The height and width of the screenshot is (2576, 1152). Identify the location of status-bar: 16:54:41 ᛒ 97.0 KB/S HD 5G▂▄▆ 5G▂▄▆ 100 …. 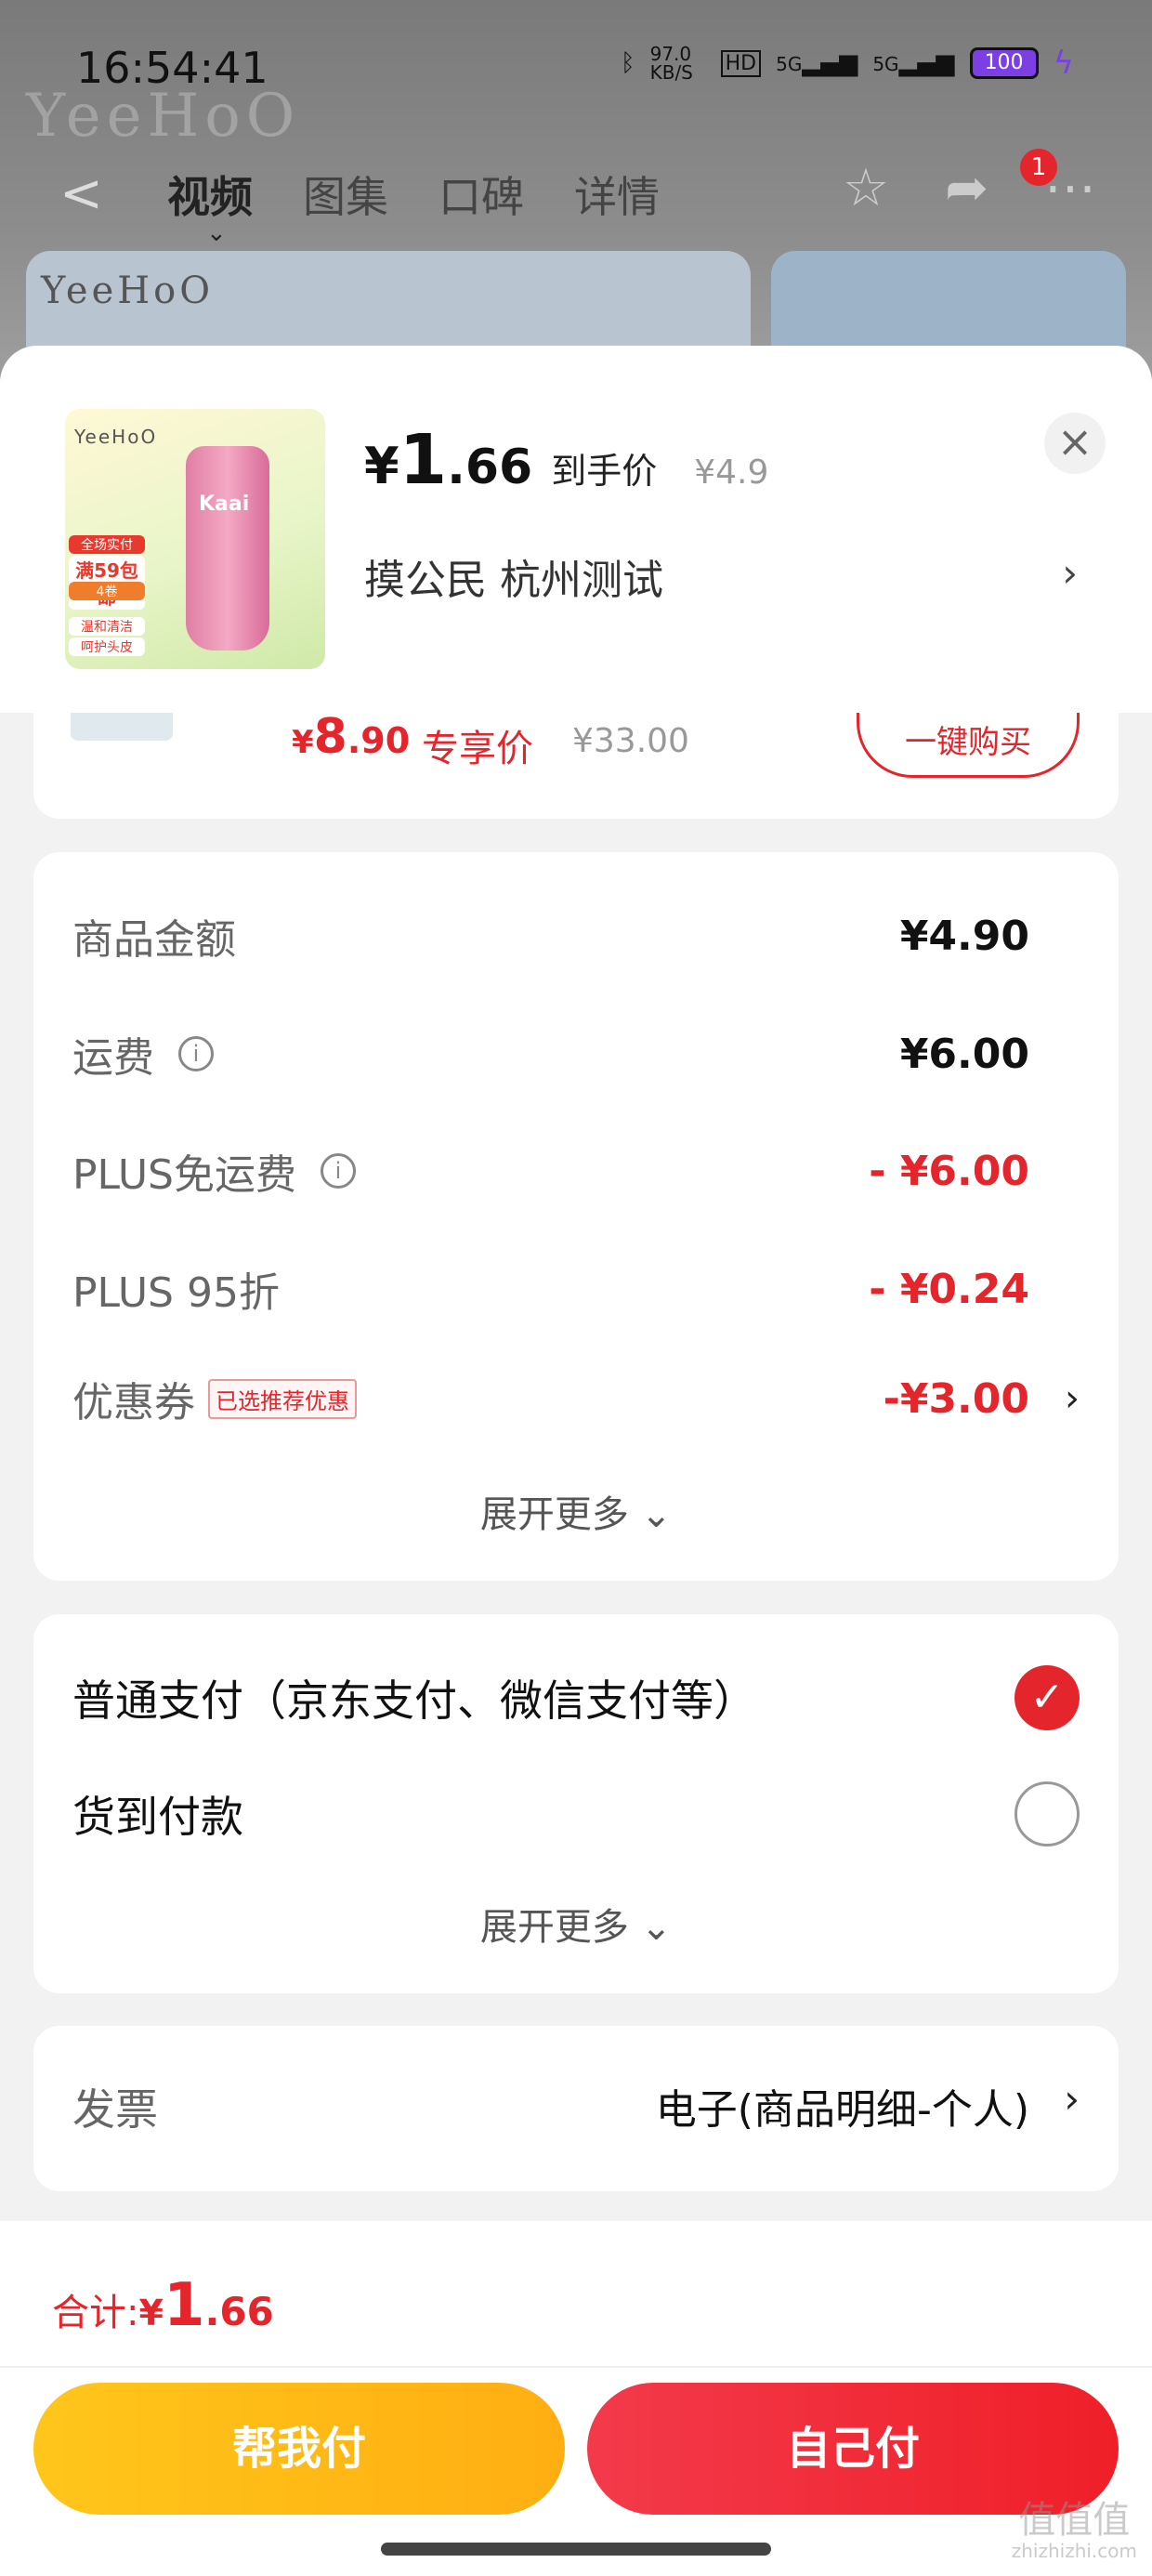
(576, 69).